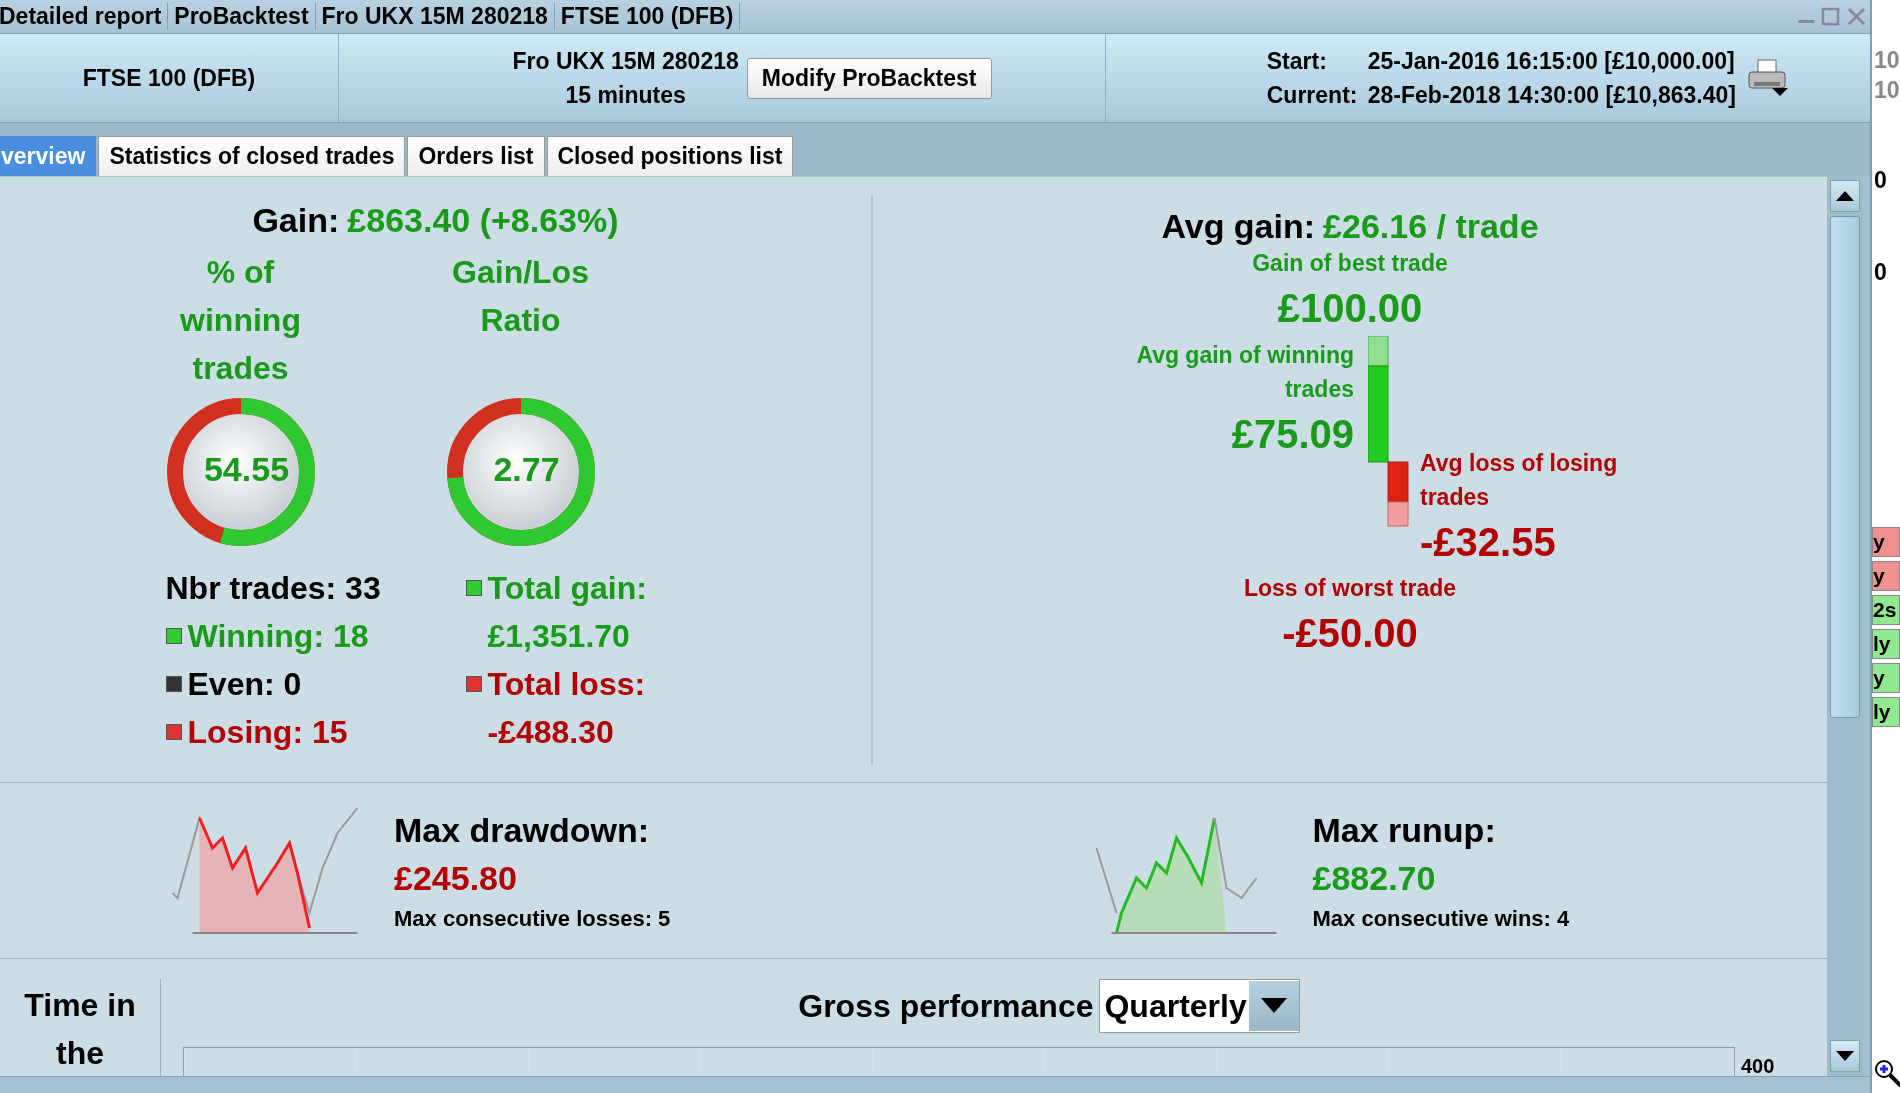 Image resolution: width=1900 pixels, height=1093 pixels. What do you see at coordinates (1199, 1006) in the screenshot?
I see `period-dropdown: Quarterly` at bounding box center [1199, 1006].